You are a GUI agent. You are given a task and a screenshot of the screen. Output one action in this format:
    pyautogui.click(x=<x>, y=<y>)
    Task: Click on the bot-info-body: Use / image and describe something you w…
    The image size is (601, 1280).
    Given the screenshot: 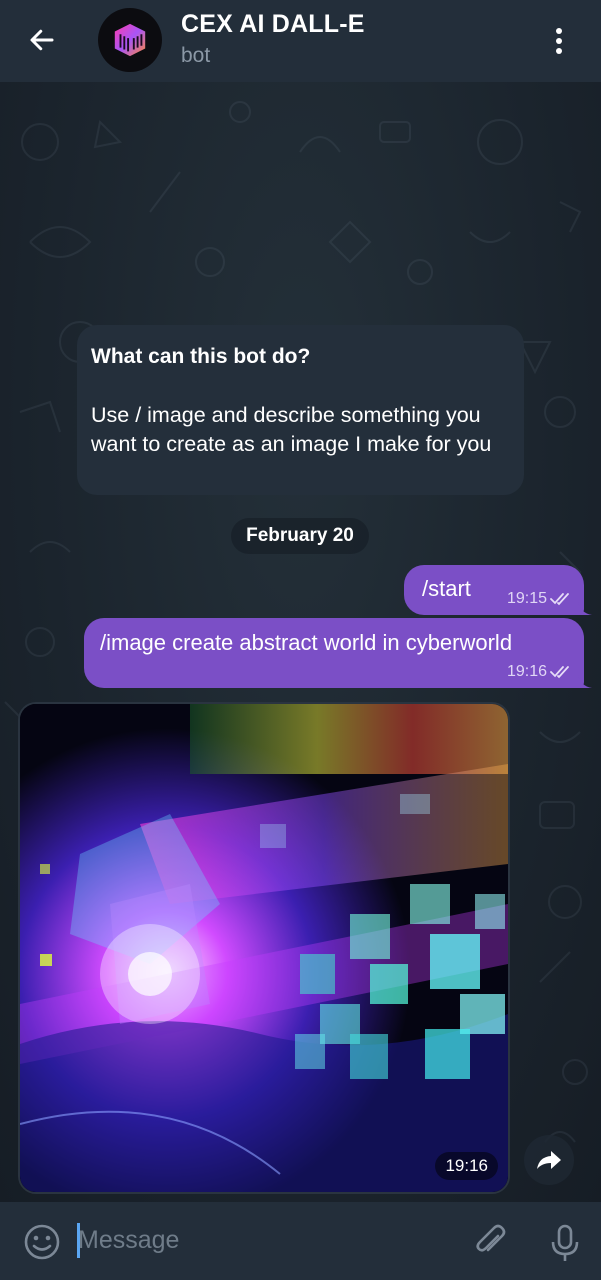 What is the action you would take?
    pyautogui.click(x=291, y=429)
    